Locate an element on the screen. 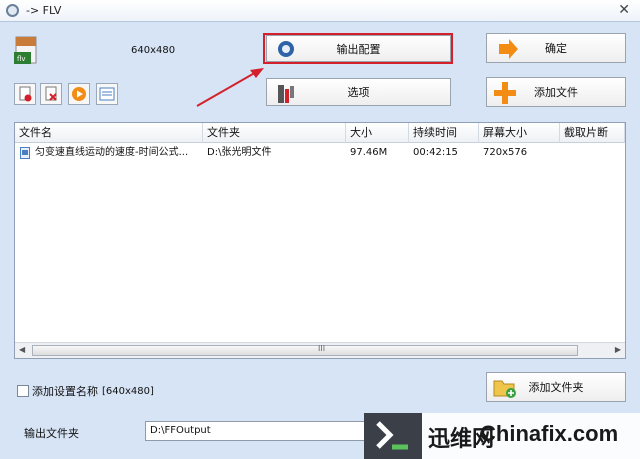 Image resolution: width=640 pixels, height=459 pixels. scrollbar-thumb: III is located at coordinates (305, 350).